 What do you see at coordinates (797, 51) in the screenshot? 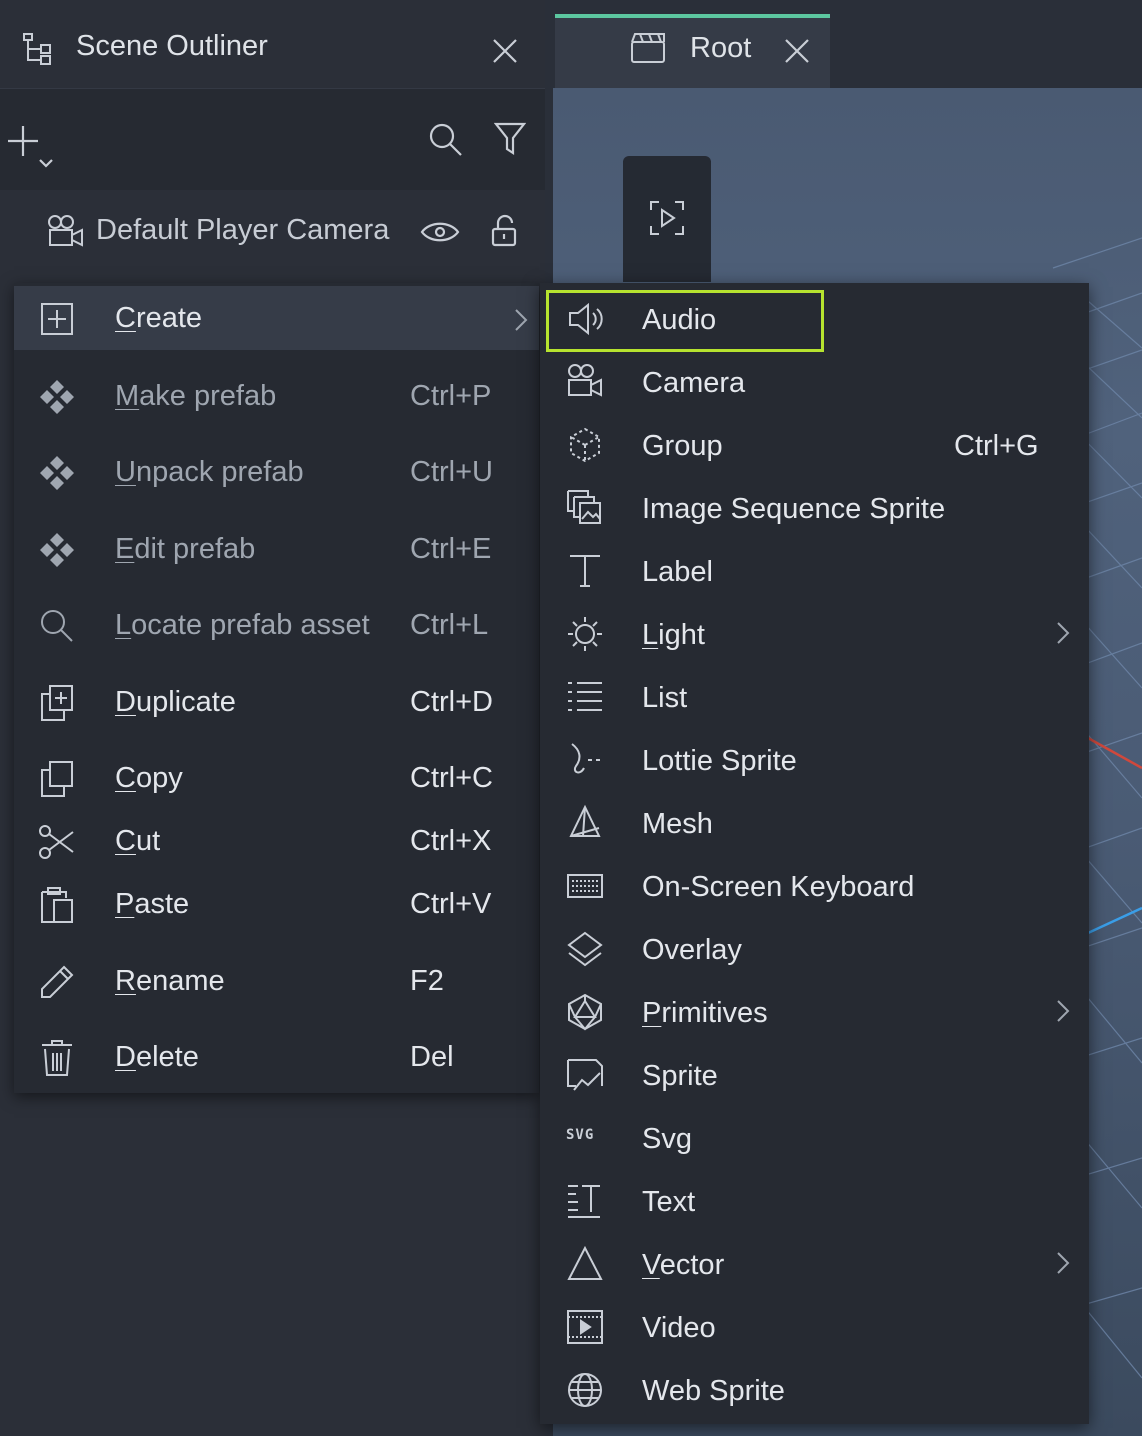
I see `close-tab-button` at bounding box center [797, 51].